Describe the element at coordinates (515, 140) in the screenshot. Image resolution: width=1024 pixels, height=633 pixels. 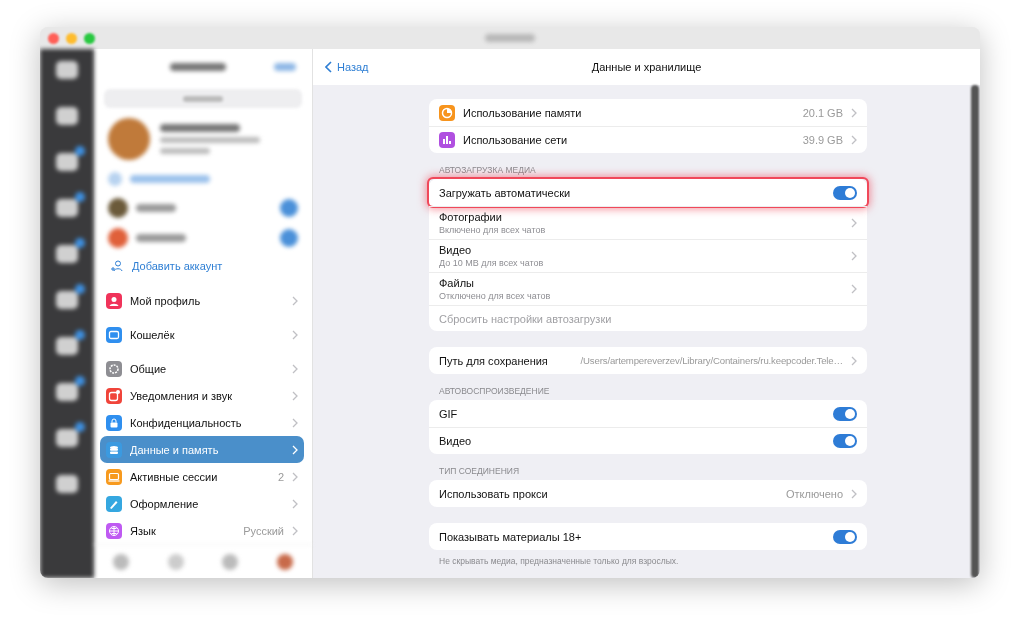
I see `row-label: Использование сети` at that location.